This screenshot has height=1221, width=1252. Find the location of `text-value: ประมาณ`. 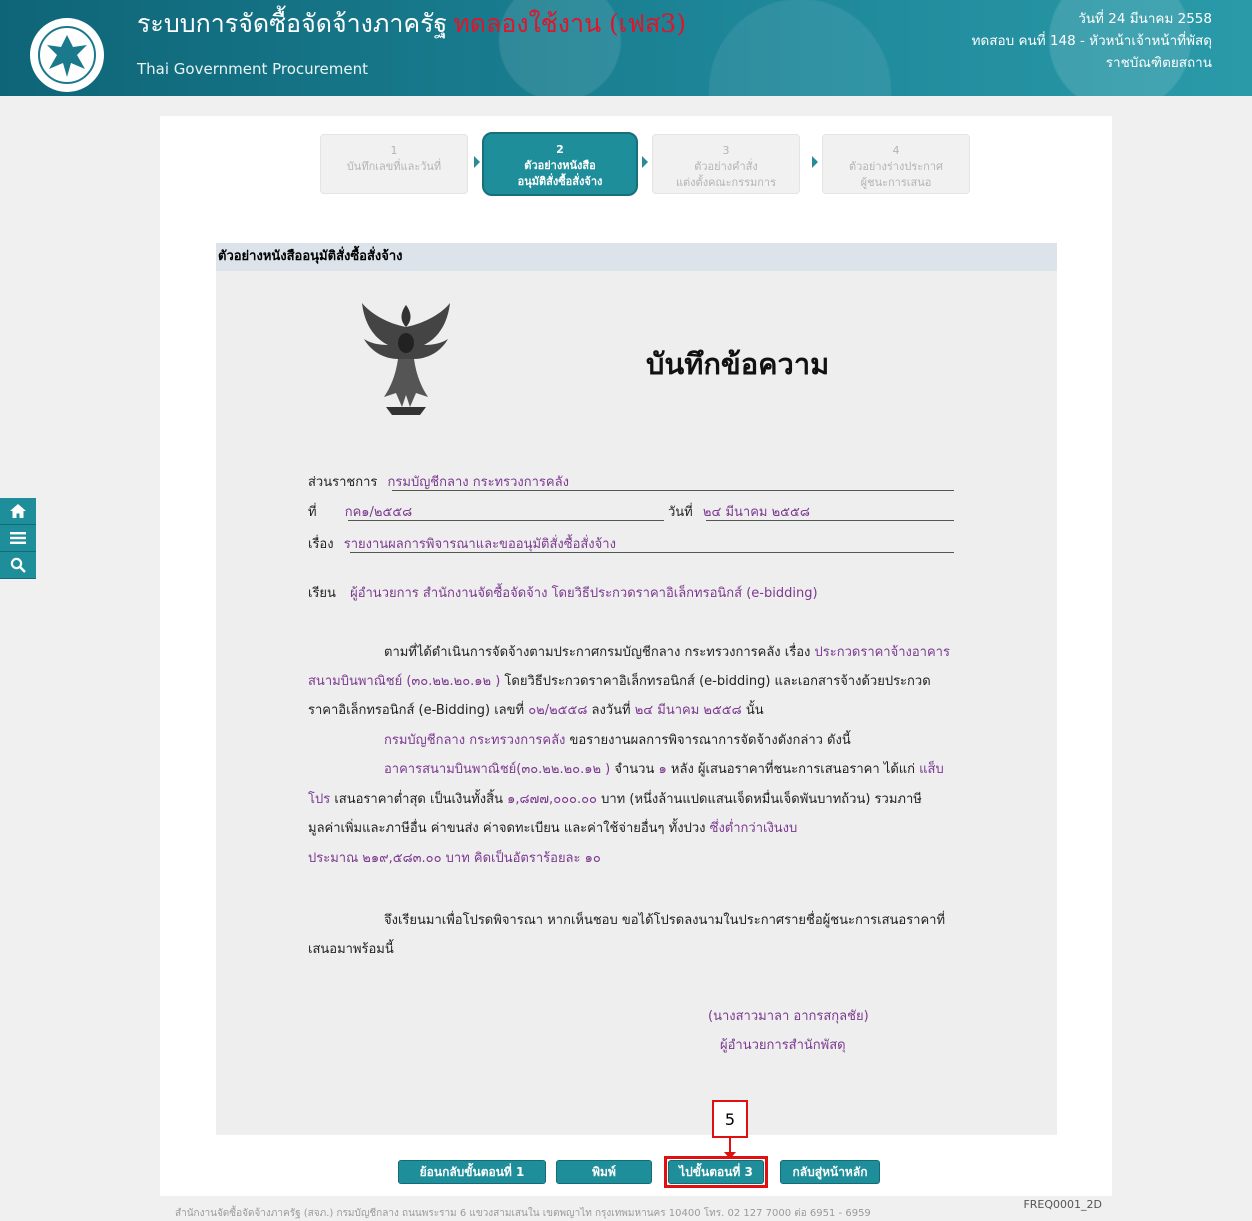

text-value: ประมาณ is located at coordinates (335, 858).